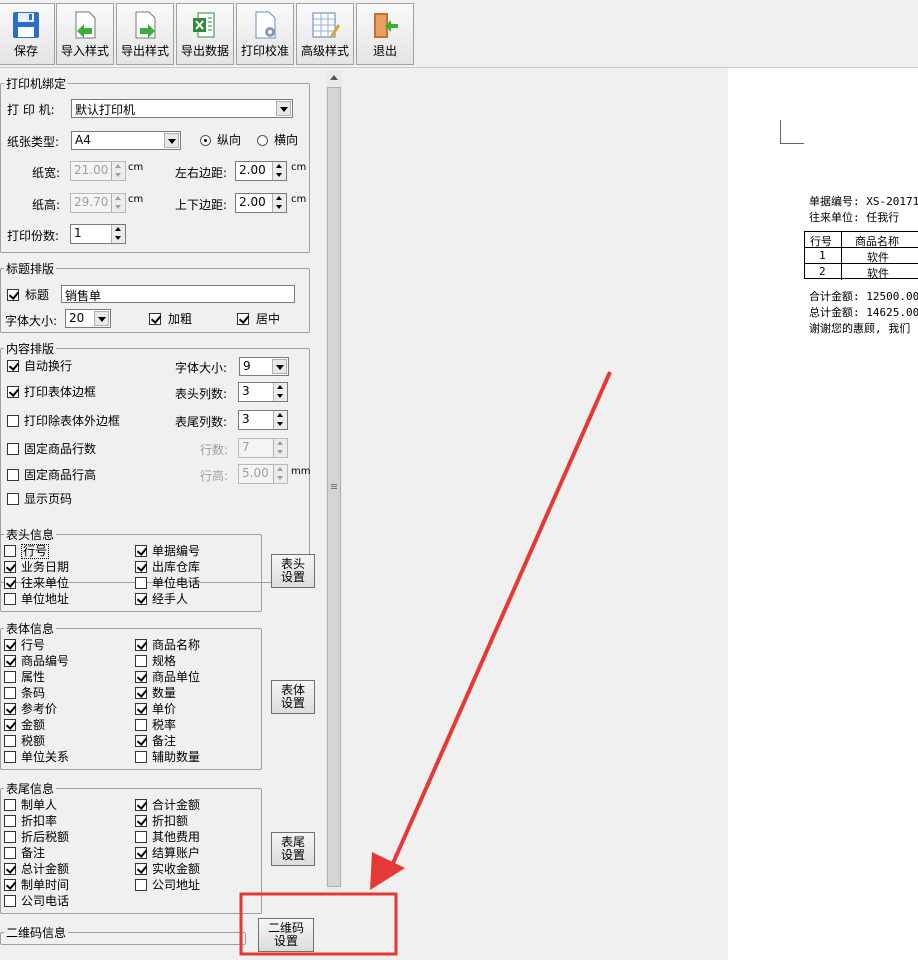  Describe the element at coordinates (387, 871) in the screenshot. I see `annotation-arrow-head` at that location.